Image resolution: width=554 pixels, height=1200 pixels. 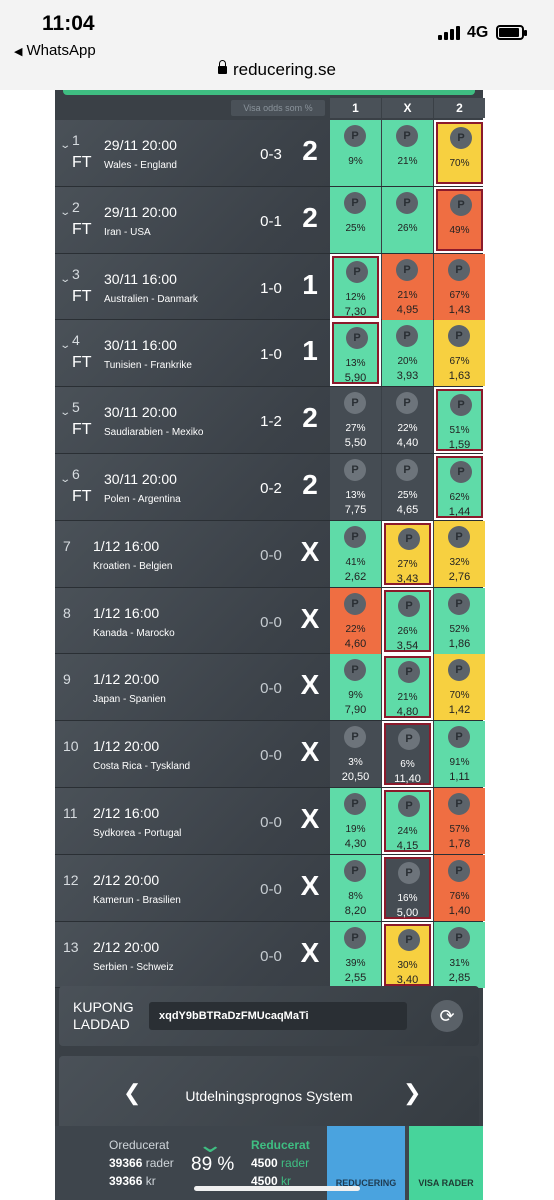 What do you see at coordinates (459, 431) in the screenshot?
I see `pick-percent: 51%` at bounding box center [459, 431].